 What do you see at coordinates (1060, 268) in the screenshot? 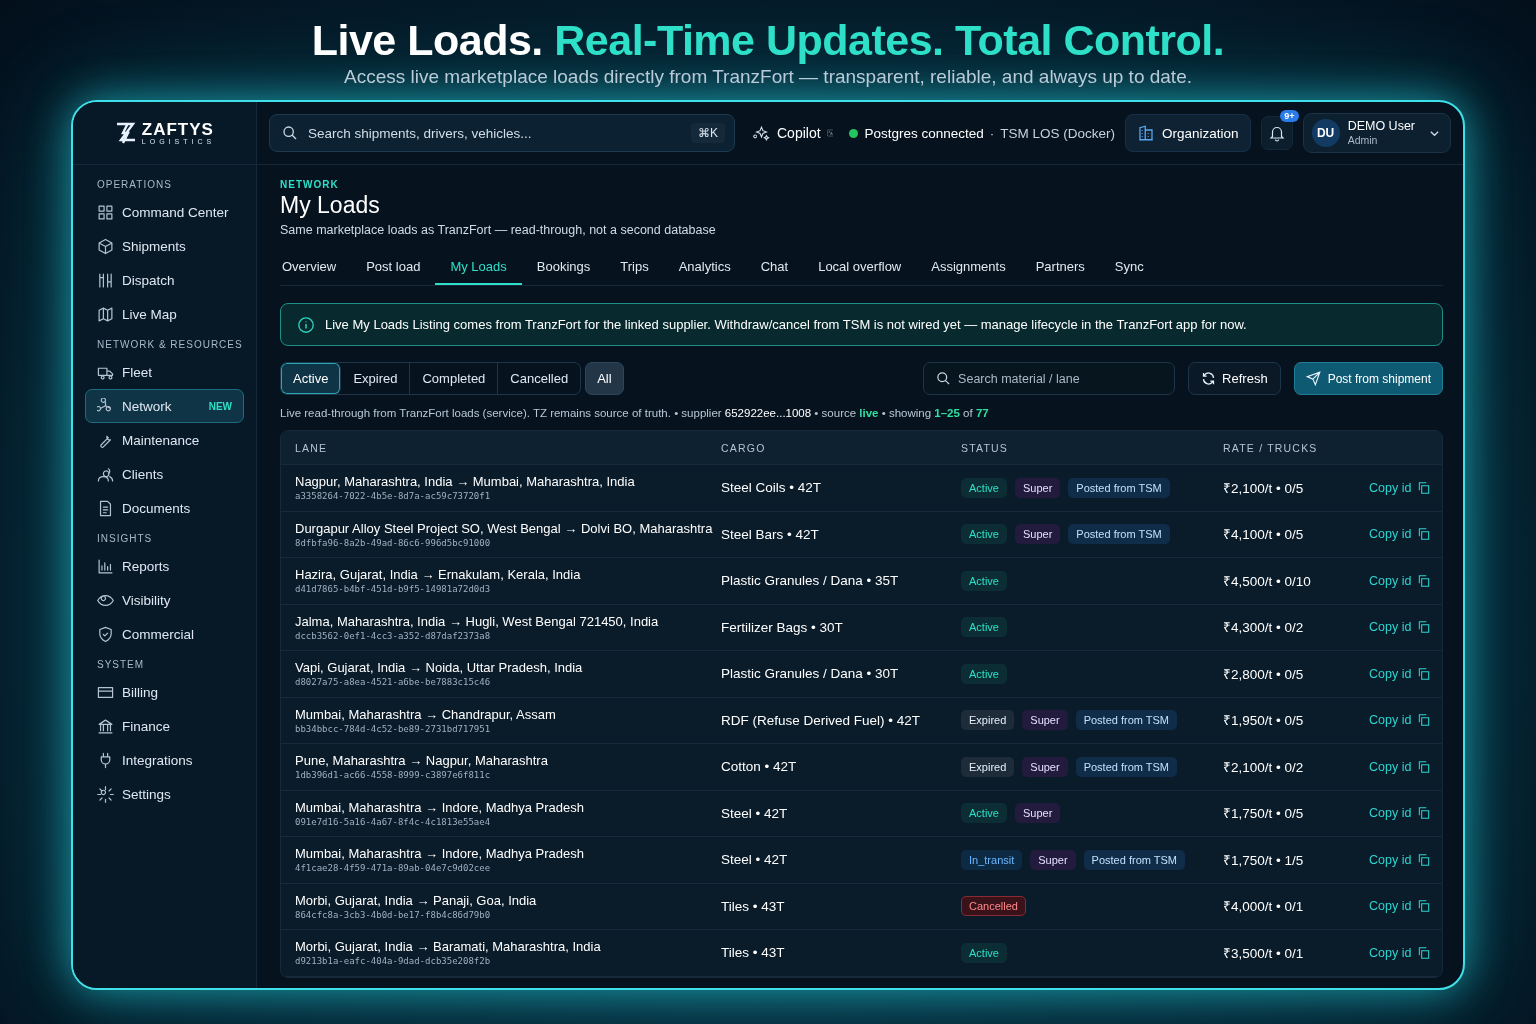
I see `tab: Partners` at bounding box center [1060, 268].